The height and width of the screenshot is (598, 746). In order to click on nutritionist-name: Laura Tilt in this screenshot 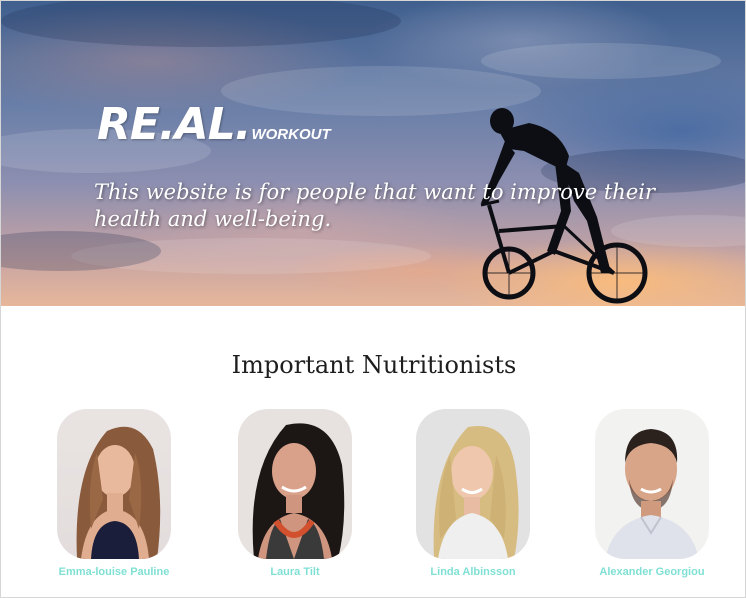, I will do `click(295, 572)`.